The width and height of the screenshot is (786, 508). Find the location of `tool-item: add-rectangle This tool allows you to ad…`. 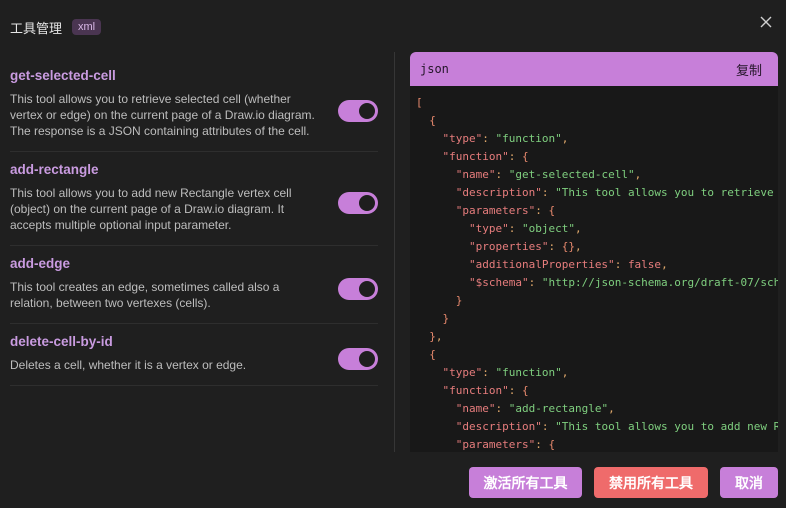

tool-item: add-rectangle This tool allows you to ad… is located at coordinates (194, 199).